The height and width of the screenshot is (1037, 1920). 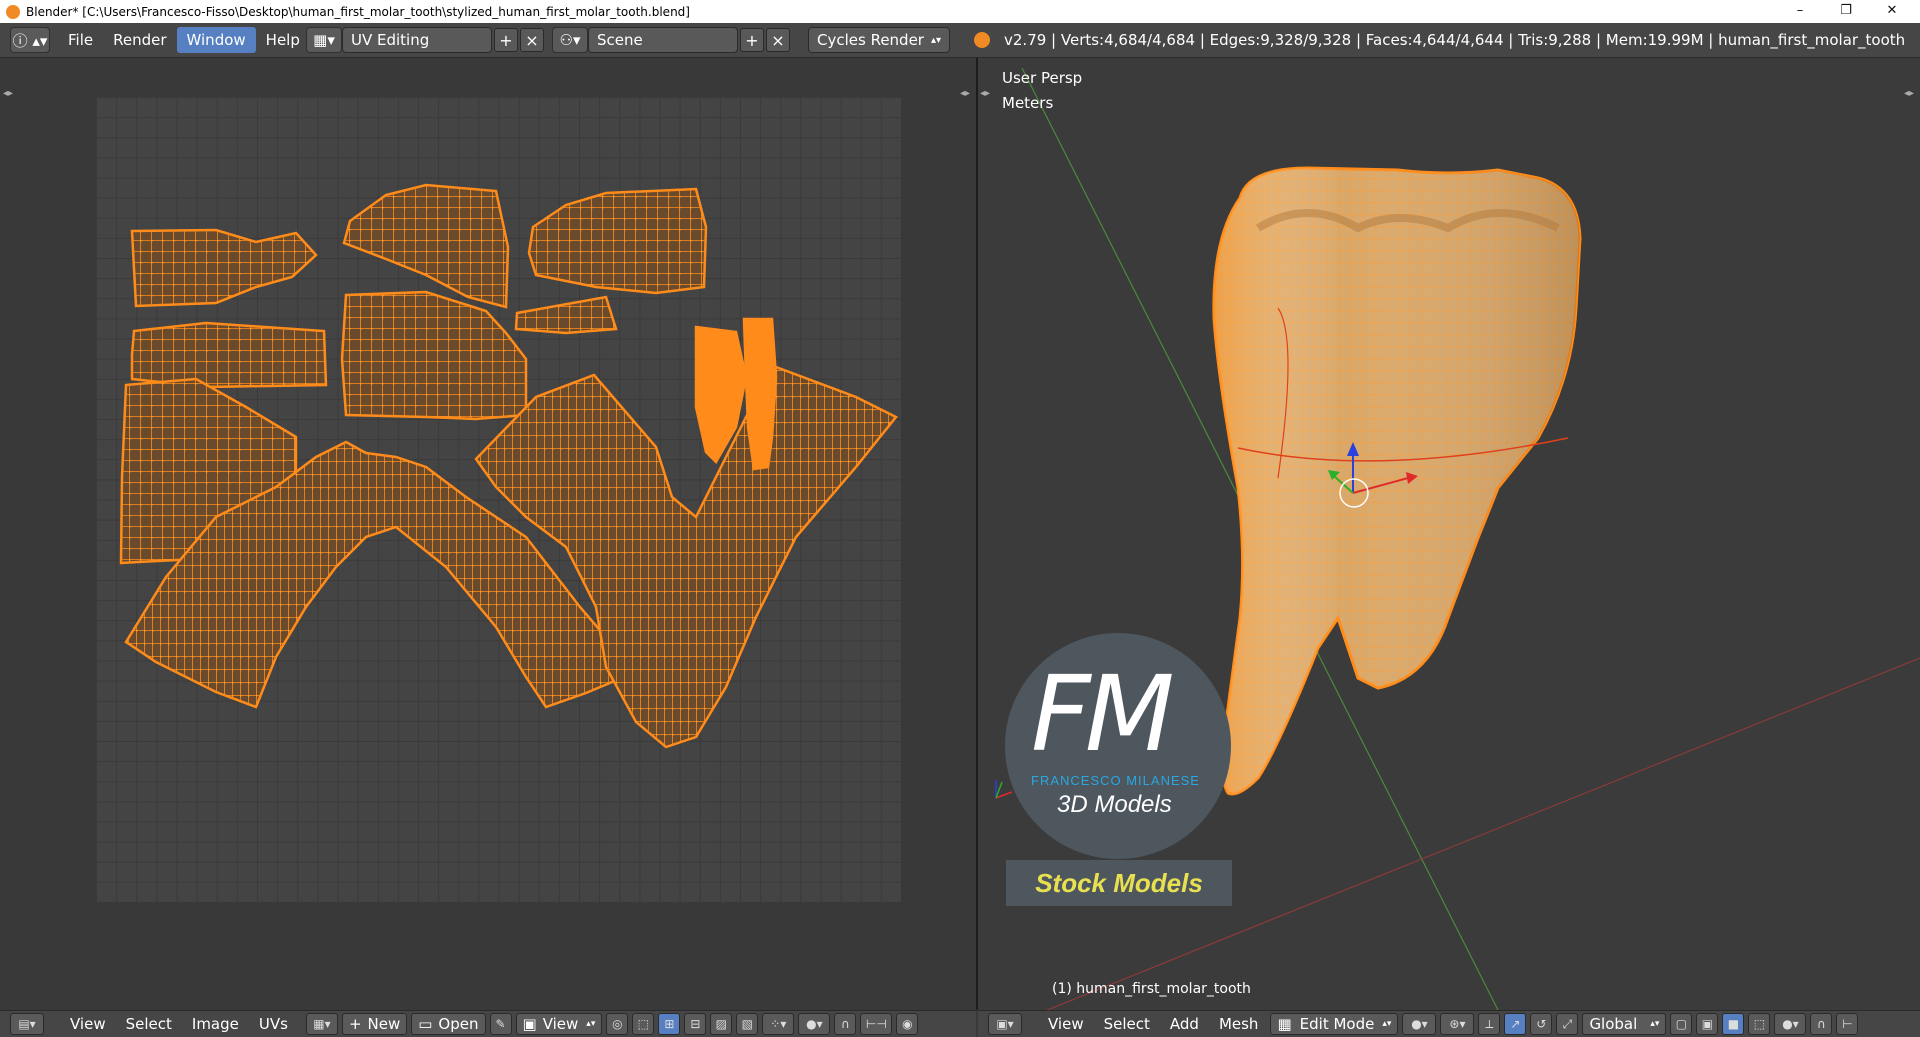 What do you see at coordinates (355, 1024) in the screenshot?
I see `plus-icon: +` at bounding box center [355, 1024].